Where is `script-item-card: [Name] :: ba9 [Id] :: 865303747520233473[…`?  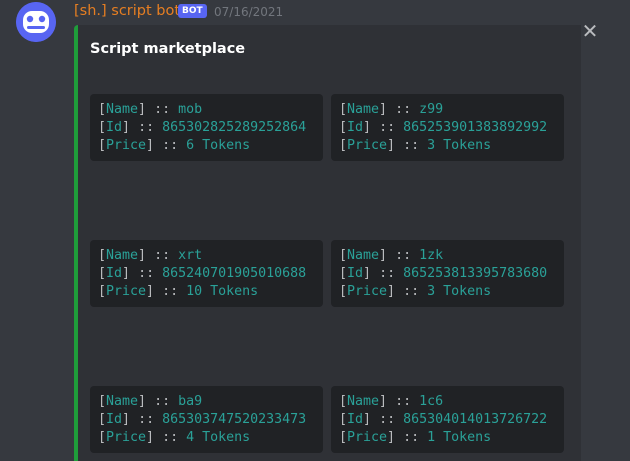 script-item-card: [Name] :: ba9 [Id] :: 865303747520233473[… is located at coordinates (206, 419).